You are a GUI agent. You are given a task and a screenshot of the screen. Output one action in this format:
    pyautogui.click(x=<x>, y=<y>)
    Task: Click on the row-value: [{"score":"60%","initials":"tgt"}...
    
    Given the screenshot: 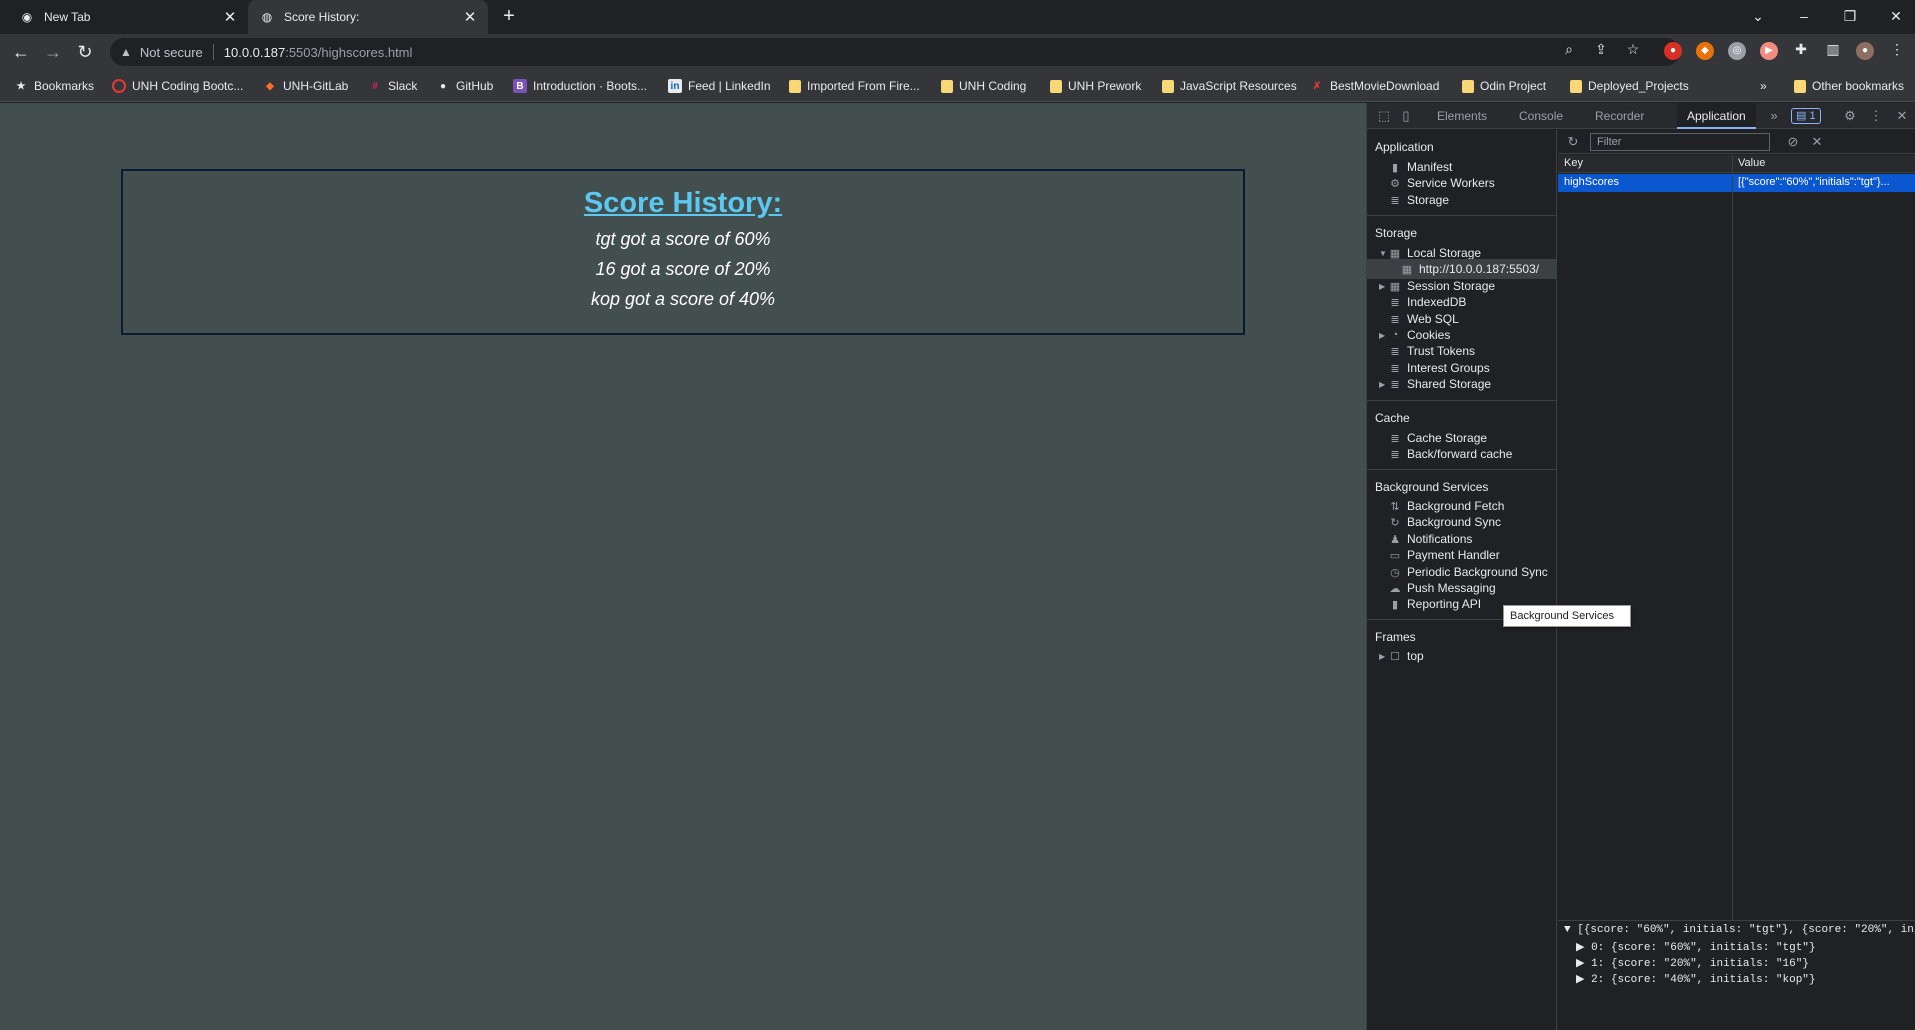 What is the action you would take?
    pyautogui.click(x=1814, y=182)
    